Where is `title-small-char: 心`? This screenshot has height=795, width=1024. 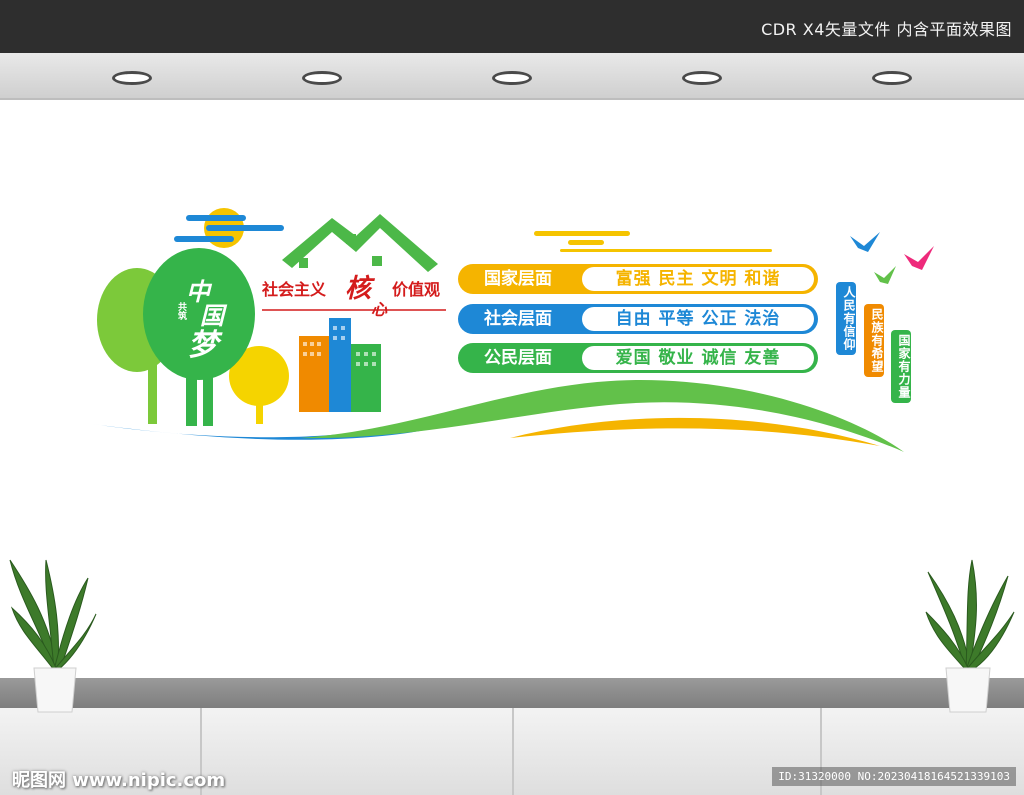 title-small-char: 心 is located at coordinates (379, 309).